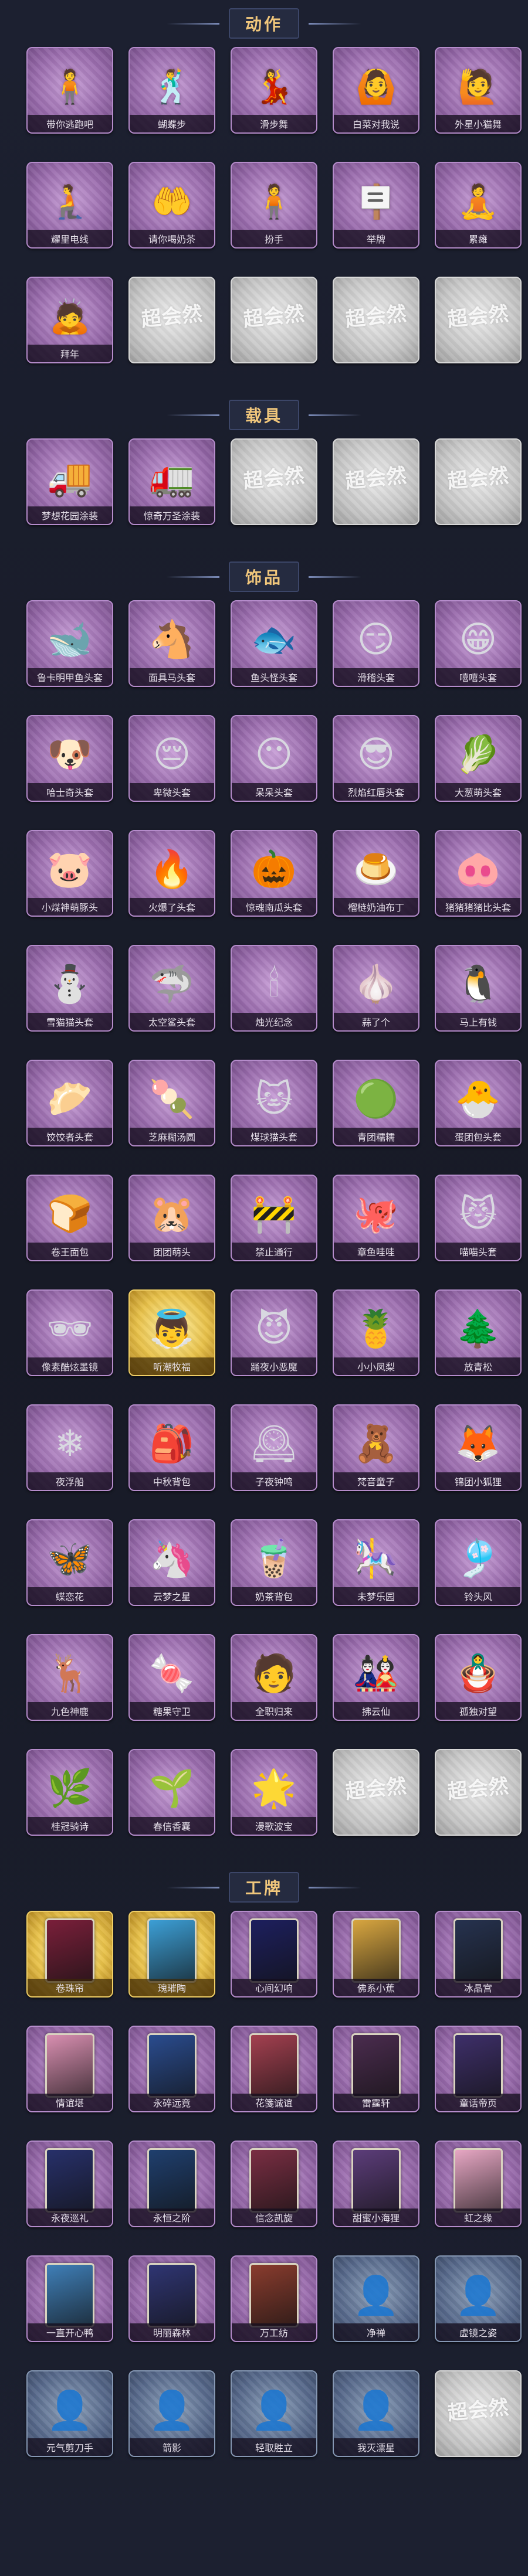 This screenshot has width=528, height=2576. What do you see at coordinates (478, 879) in the screenshot?
I see `item-card: 🐽 猪猪猪猪比头套` at bounding box center [478, 879].